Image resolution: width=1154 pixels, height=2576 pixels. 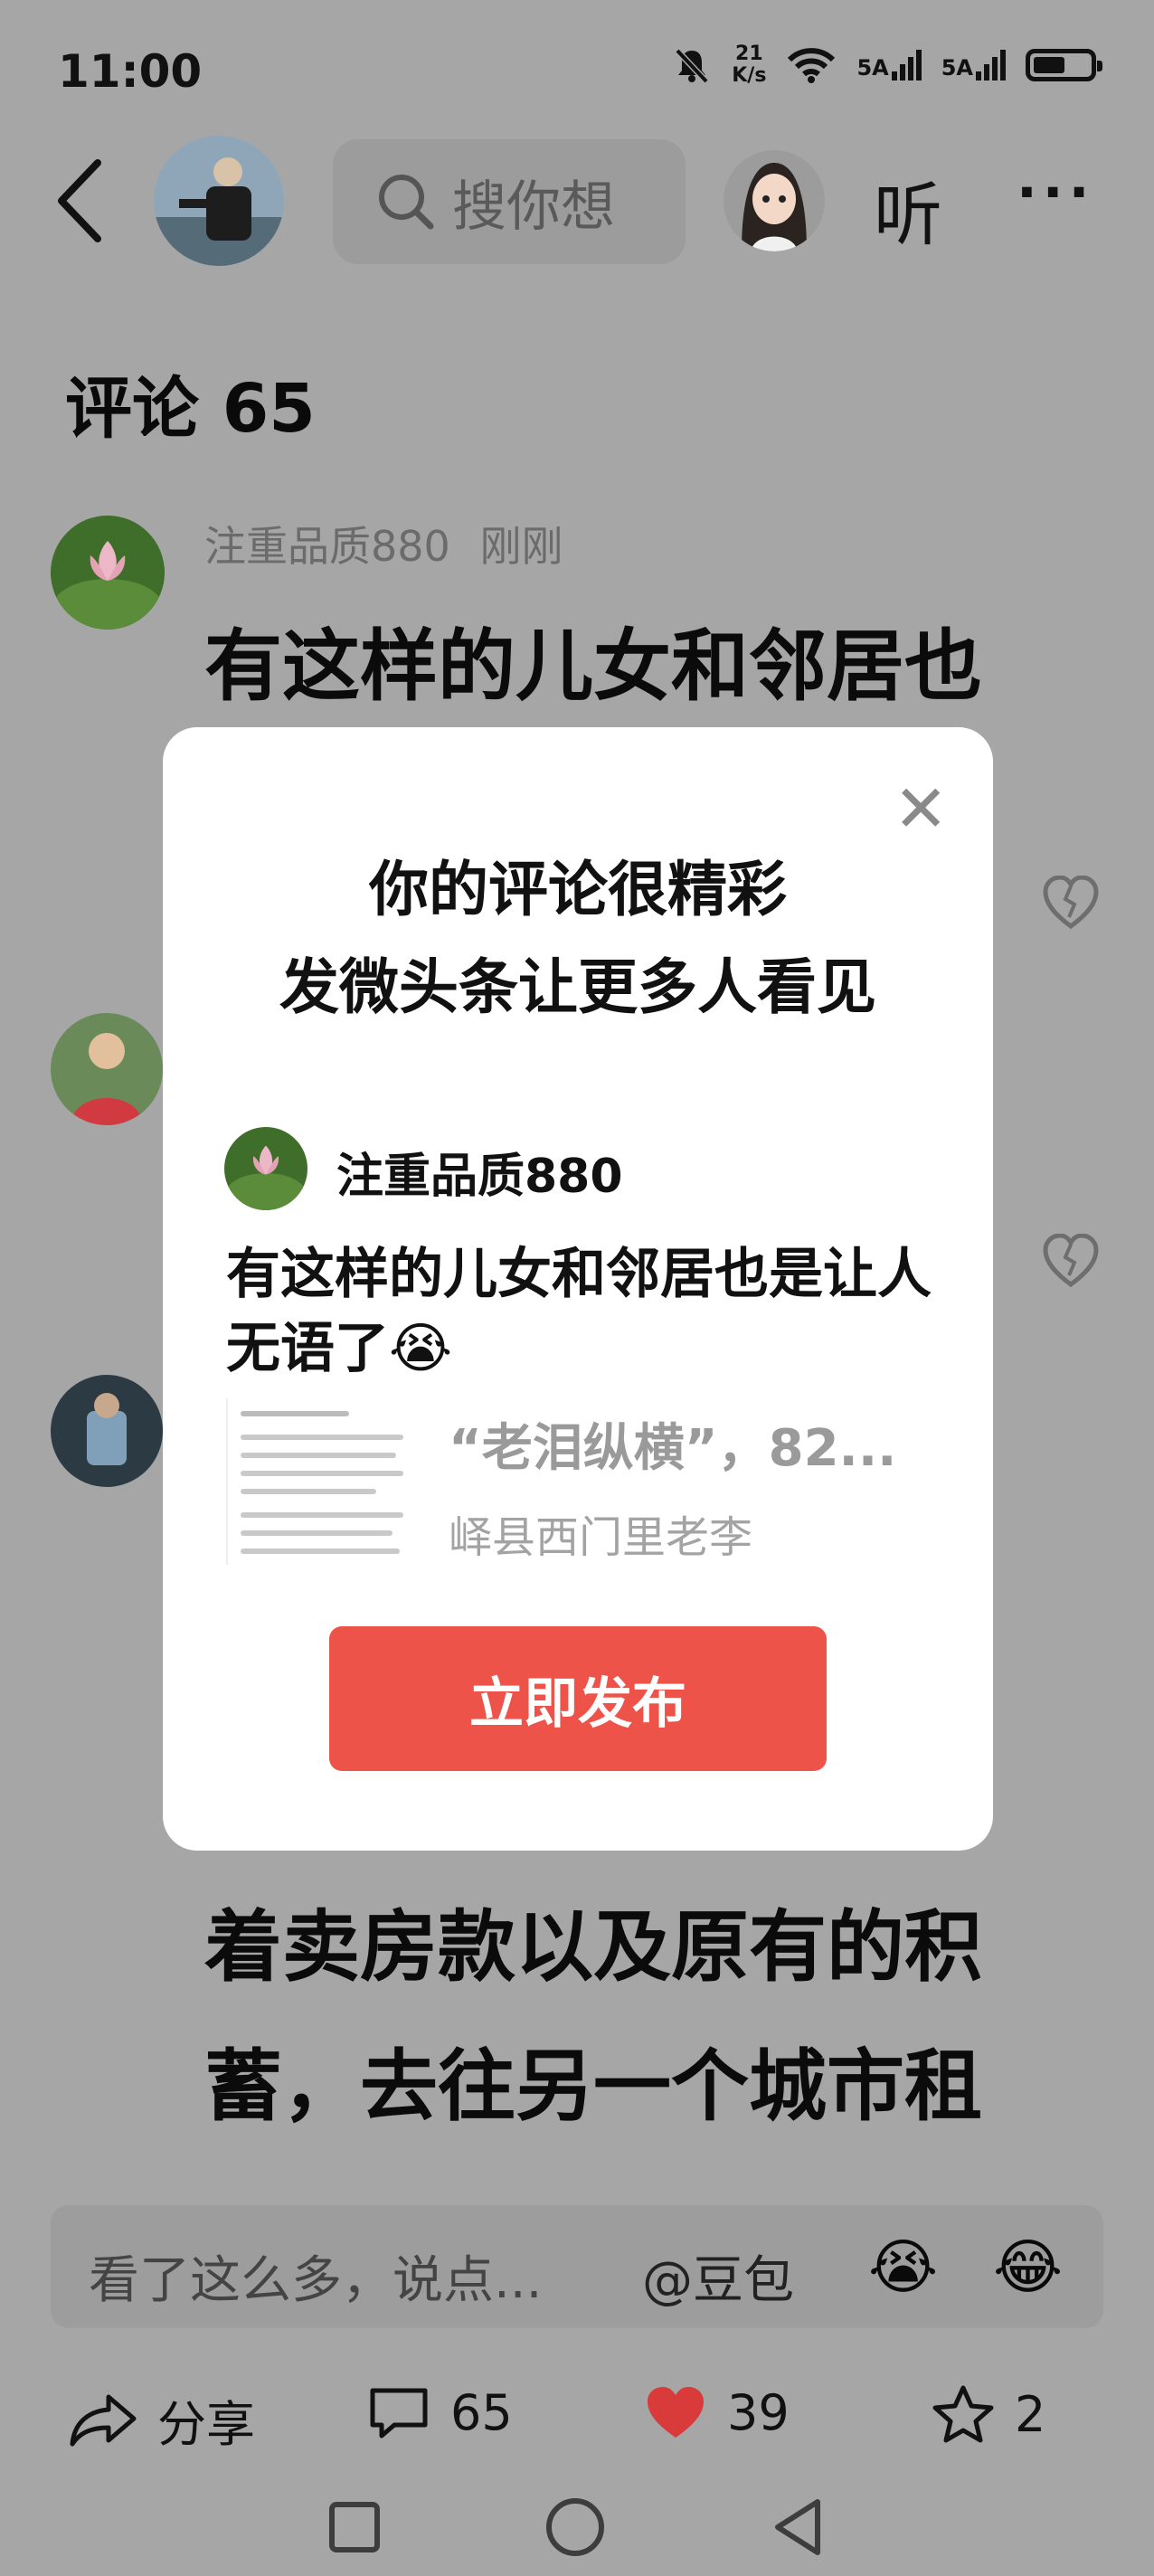 I want to click on favorite-count: 2, so click(x=1030, y=2414).